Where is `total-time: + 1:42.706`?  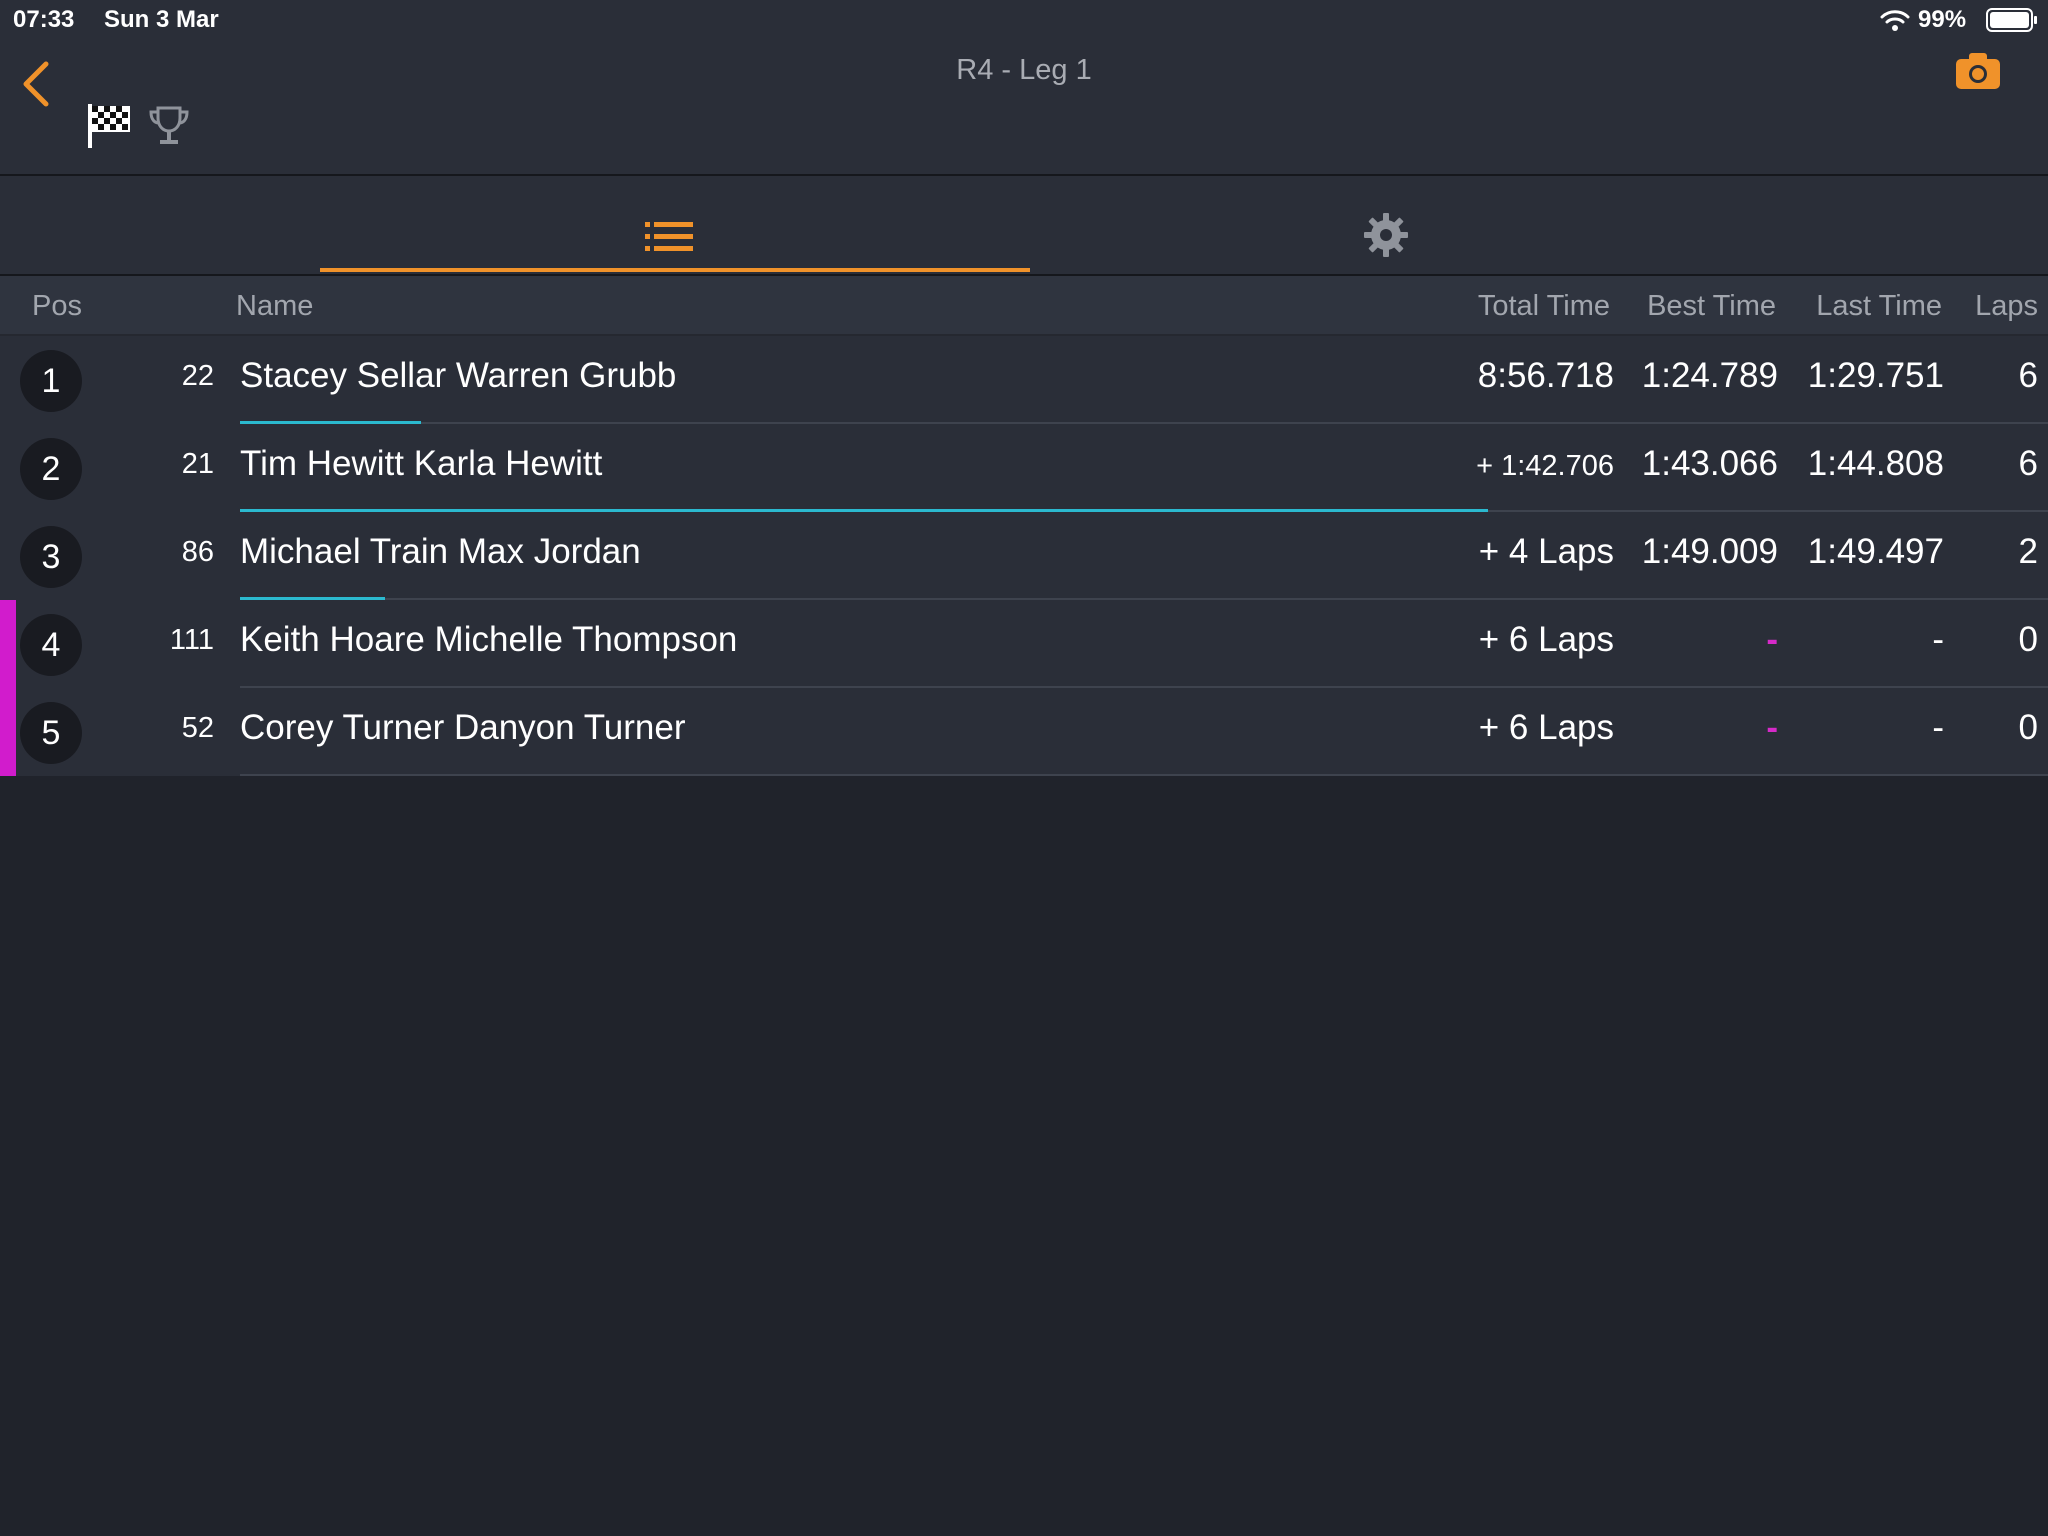
total-time: + 1:42.706 is located at coordinates (1545, 466).